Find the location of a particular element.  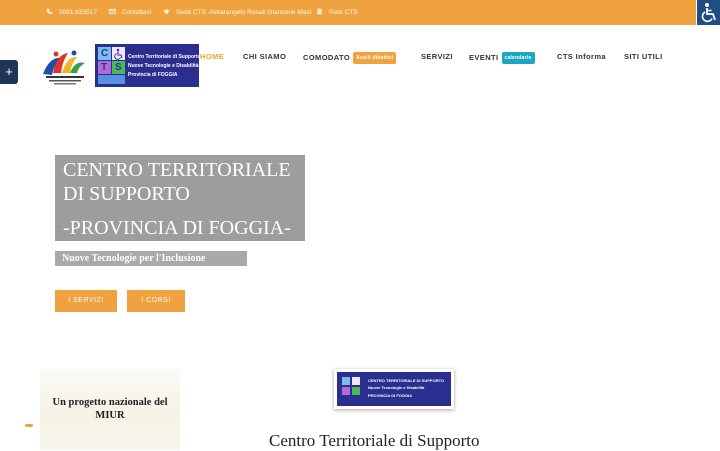

comodato-badge: Ausili didattici is located at coordinates (375, 58).